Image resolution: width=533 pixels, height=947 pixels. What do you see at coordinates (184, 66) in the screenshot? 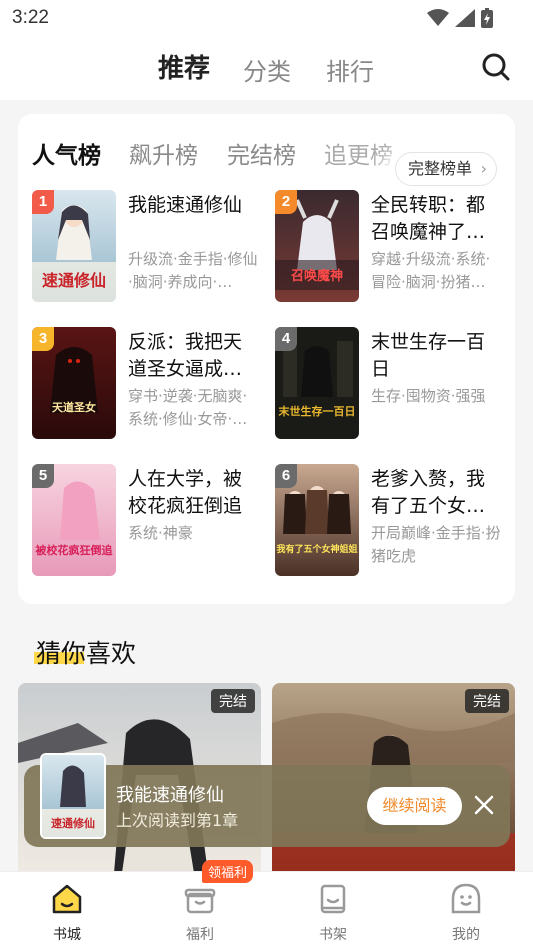
I see `tab-recommend: 推荐` at bounding box center [184, 66].